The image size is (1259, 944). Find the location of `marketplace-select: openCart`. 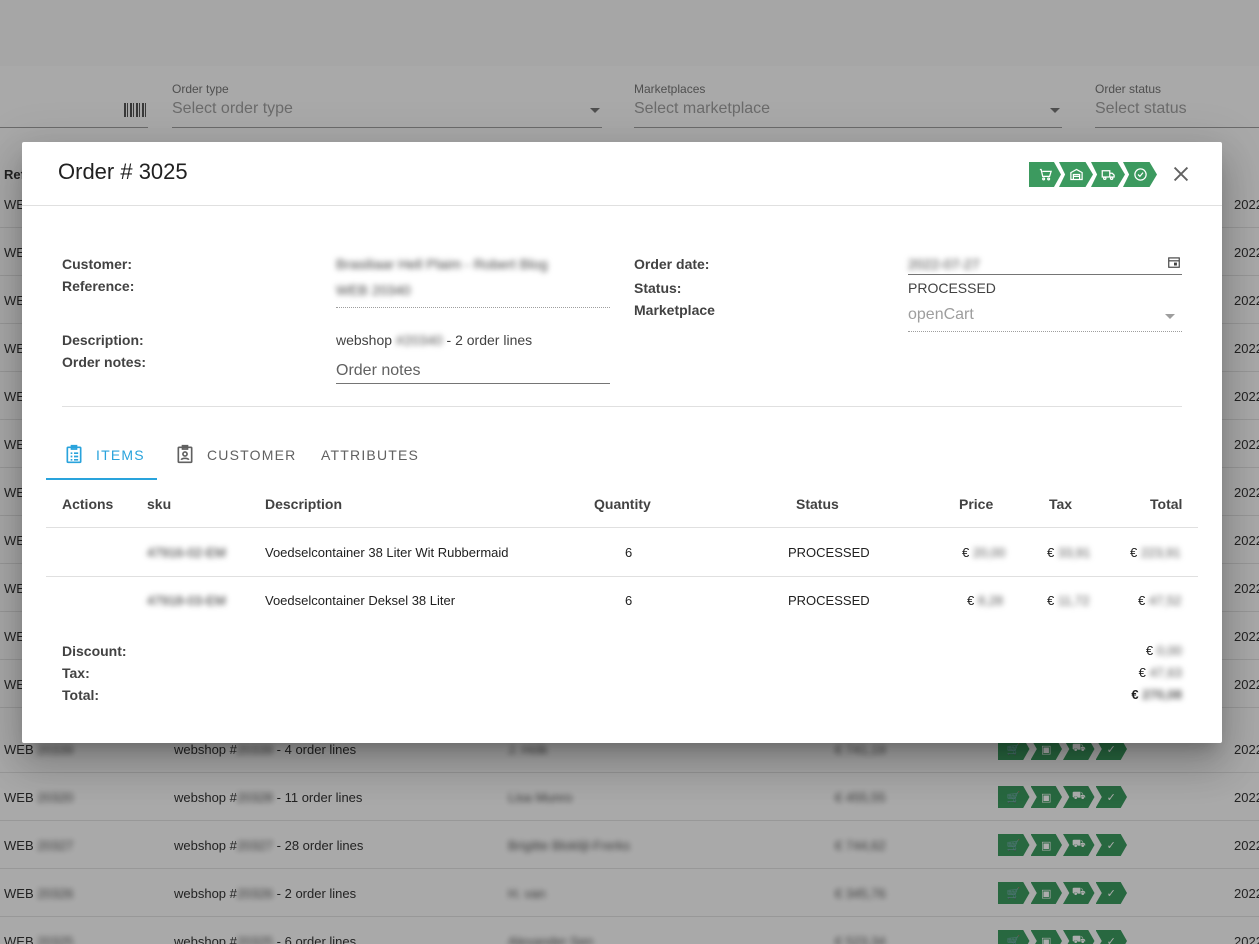

marketplace-select: openCart is located at coordinates (941, 315).